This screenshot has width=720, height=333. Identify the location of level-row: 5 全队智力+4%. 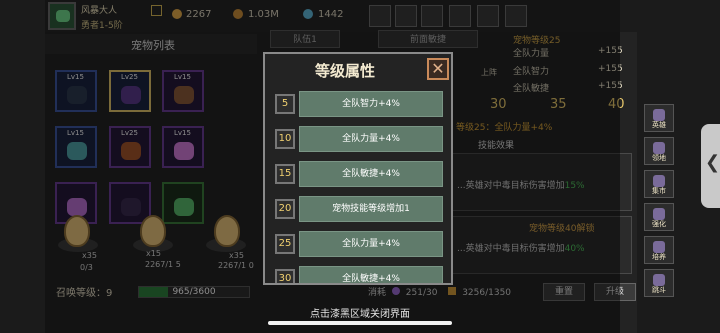
(359, 104).